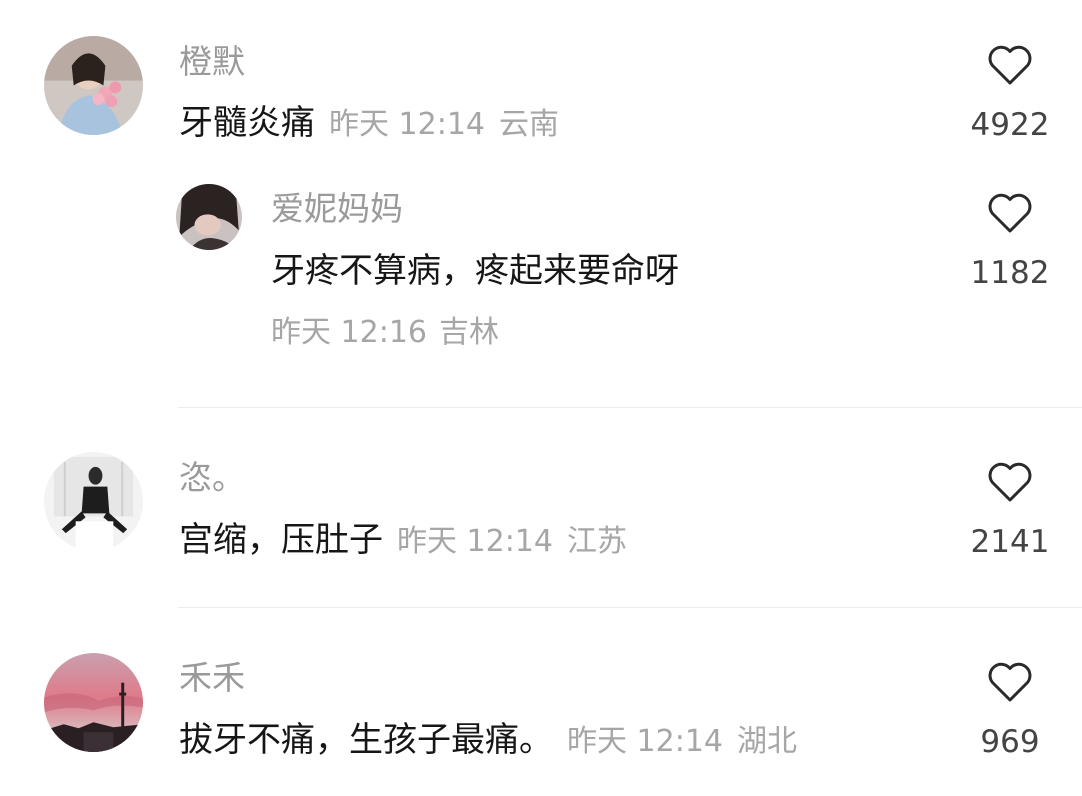 This screenshot has width=1082, height=796. Describe the element at coordinates (529, 124) in the screenshot. I see `comment-location: 云南` at that location.